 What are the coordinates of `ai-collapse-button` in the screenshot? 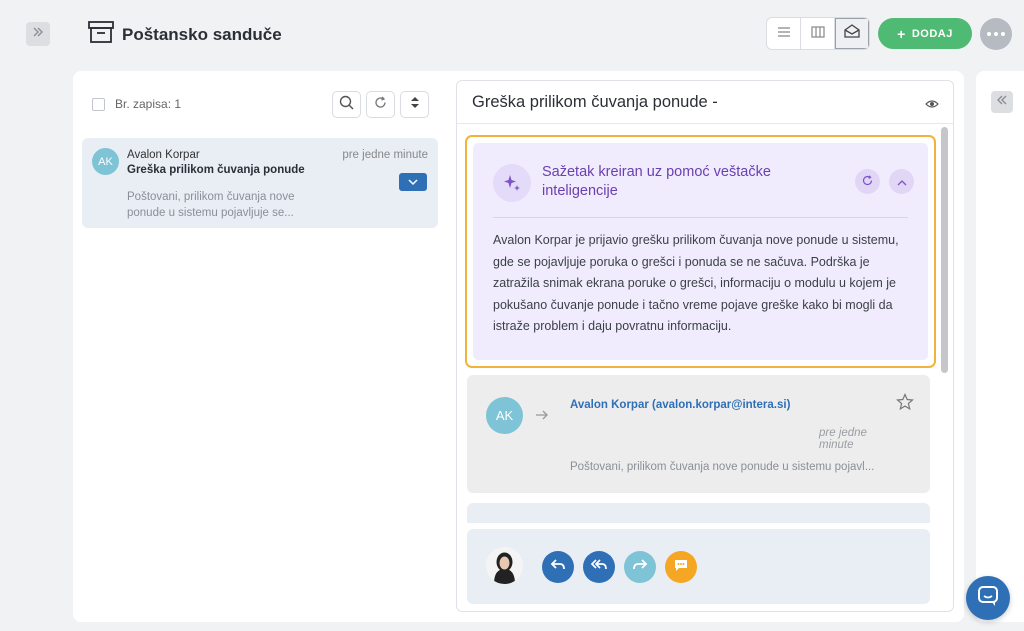 It's located at (901, 181).